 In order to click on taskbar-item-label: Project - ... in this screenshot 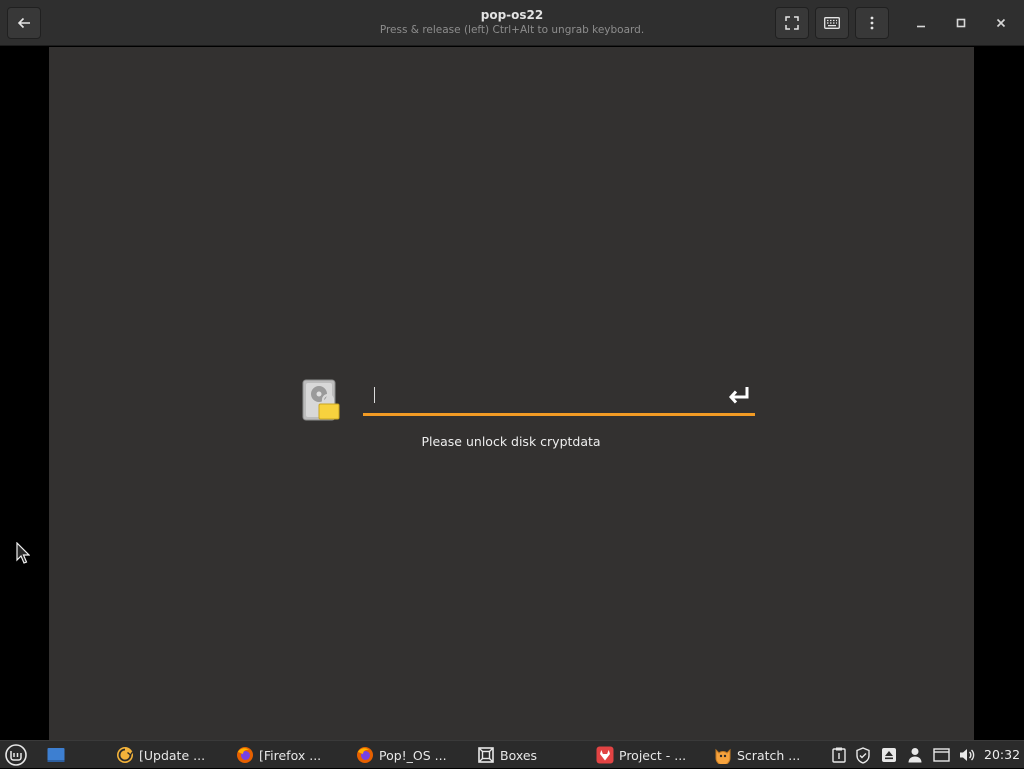, I will do `click(653, 755)`.